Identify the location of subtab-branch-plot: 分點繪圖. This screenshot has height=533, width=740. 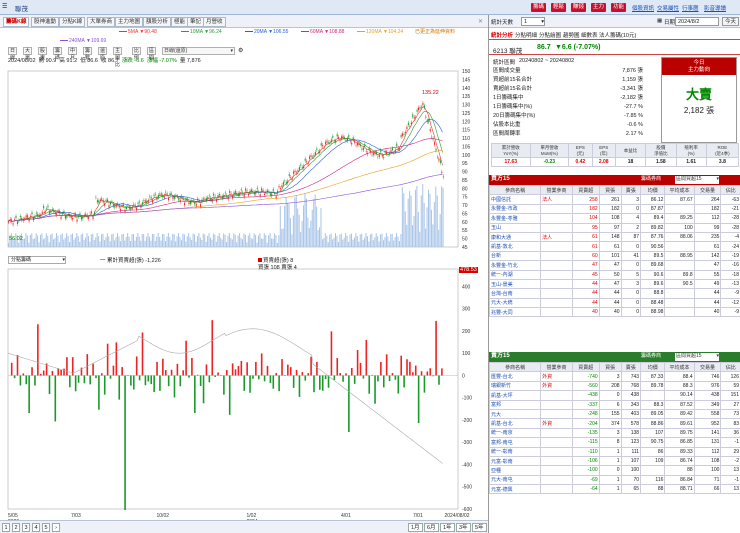
(550, 35).